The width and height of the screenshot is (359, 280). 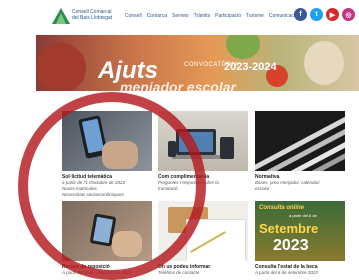 I want to click on logo-line-2: del Baix Llobregat, so click(x=92, y=18).